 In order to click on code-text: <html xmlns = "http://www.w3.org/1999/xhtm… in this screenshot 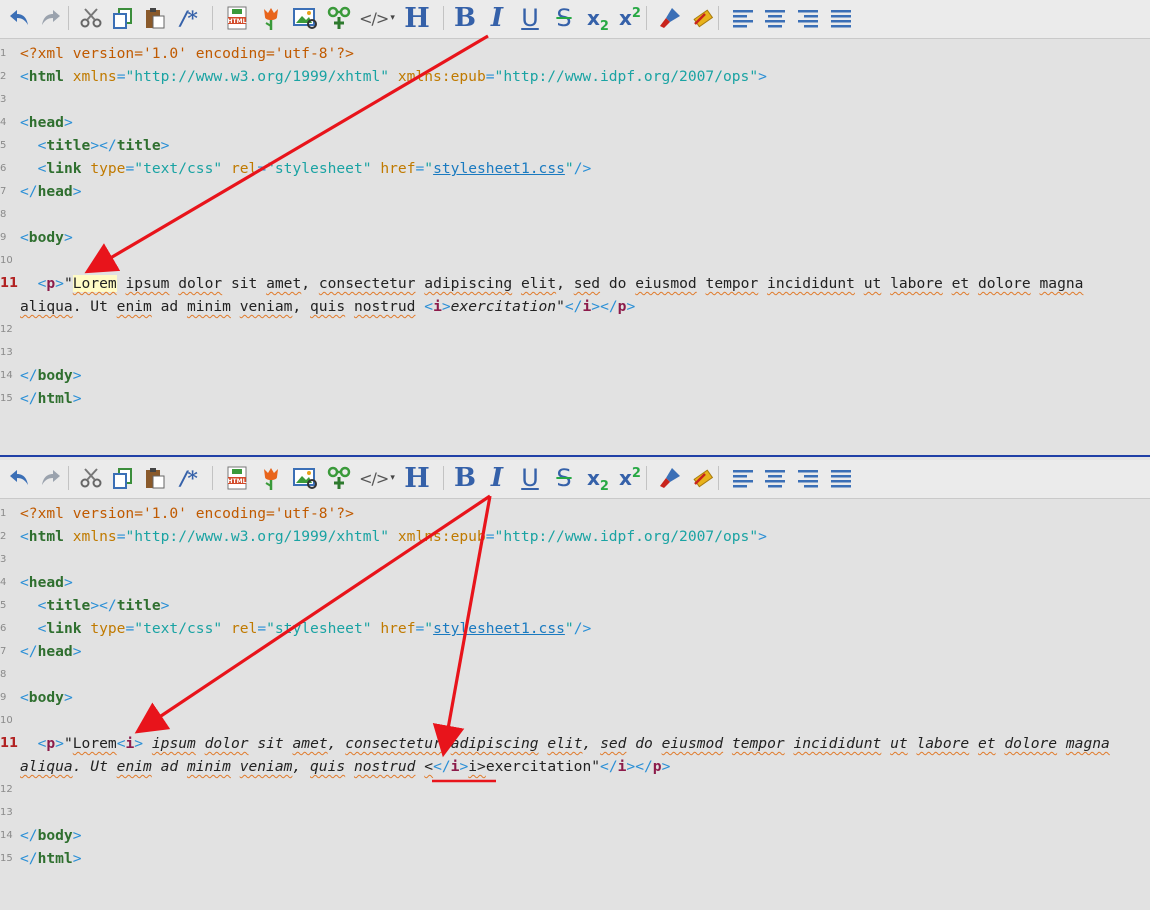, I will do `click(393, 536)`.